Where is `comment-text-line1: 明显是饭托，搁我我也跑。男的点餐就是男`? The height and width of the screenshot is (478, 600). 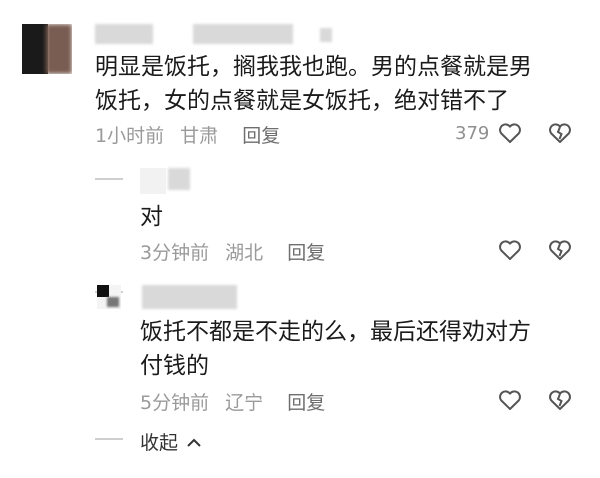 comment-text-line1: 明显是饭托，搁我我也跑。男的点餐就是男 is located at coordinates (313, 67).